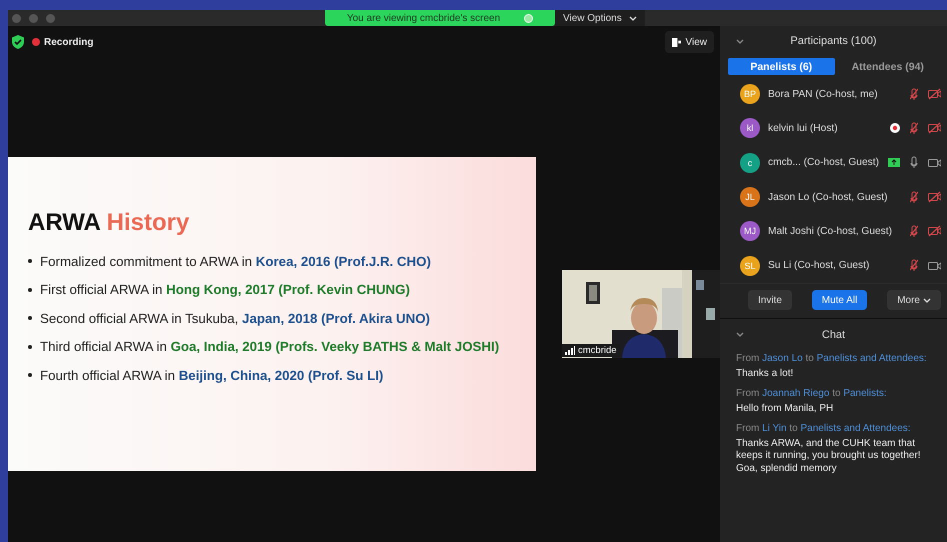  What do you see at coordinates (812, 394) in the screenshot?
I see `chat-sender-line: From Joannah Riego to Panelists:` at bounding box center [812, 394].